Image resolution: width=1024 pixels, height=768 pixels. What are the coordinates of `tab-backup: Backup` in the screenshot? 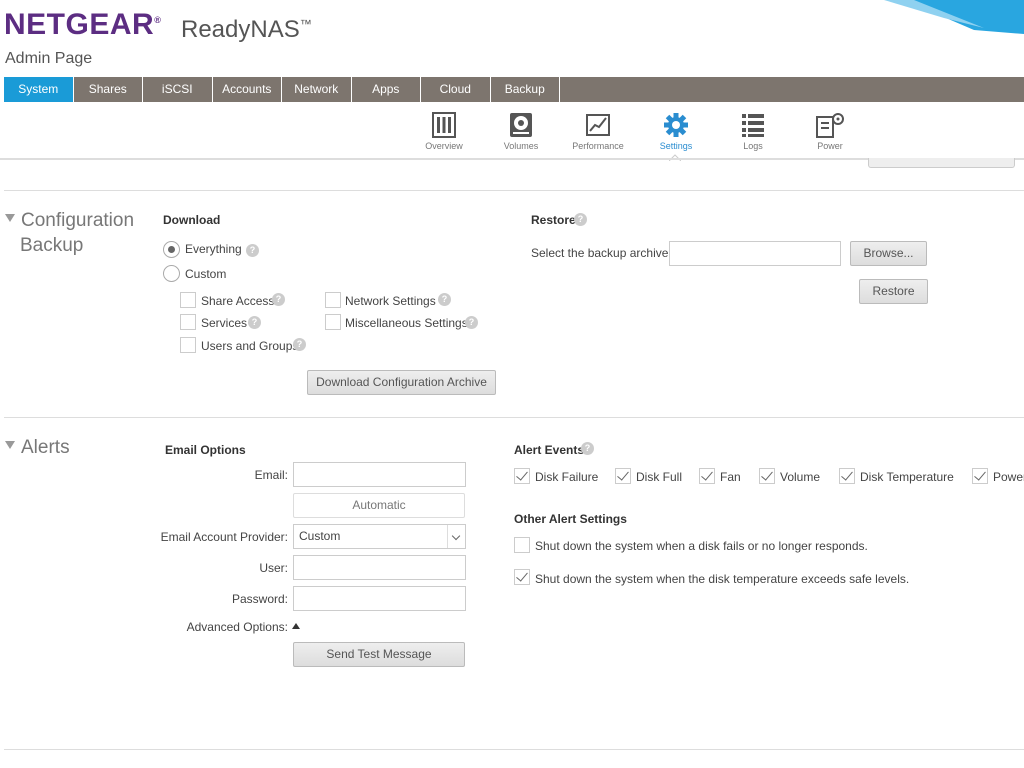 It's located at (525, 89).